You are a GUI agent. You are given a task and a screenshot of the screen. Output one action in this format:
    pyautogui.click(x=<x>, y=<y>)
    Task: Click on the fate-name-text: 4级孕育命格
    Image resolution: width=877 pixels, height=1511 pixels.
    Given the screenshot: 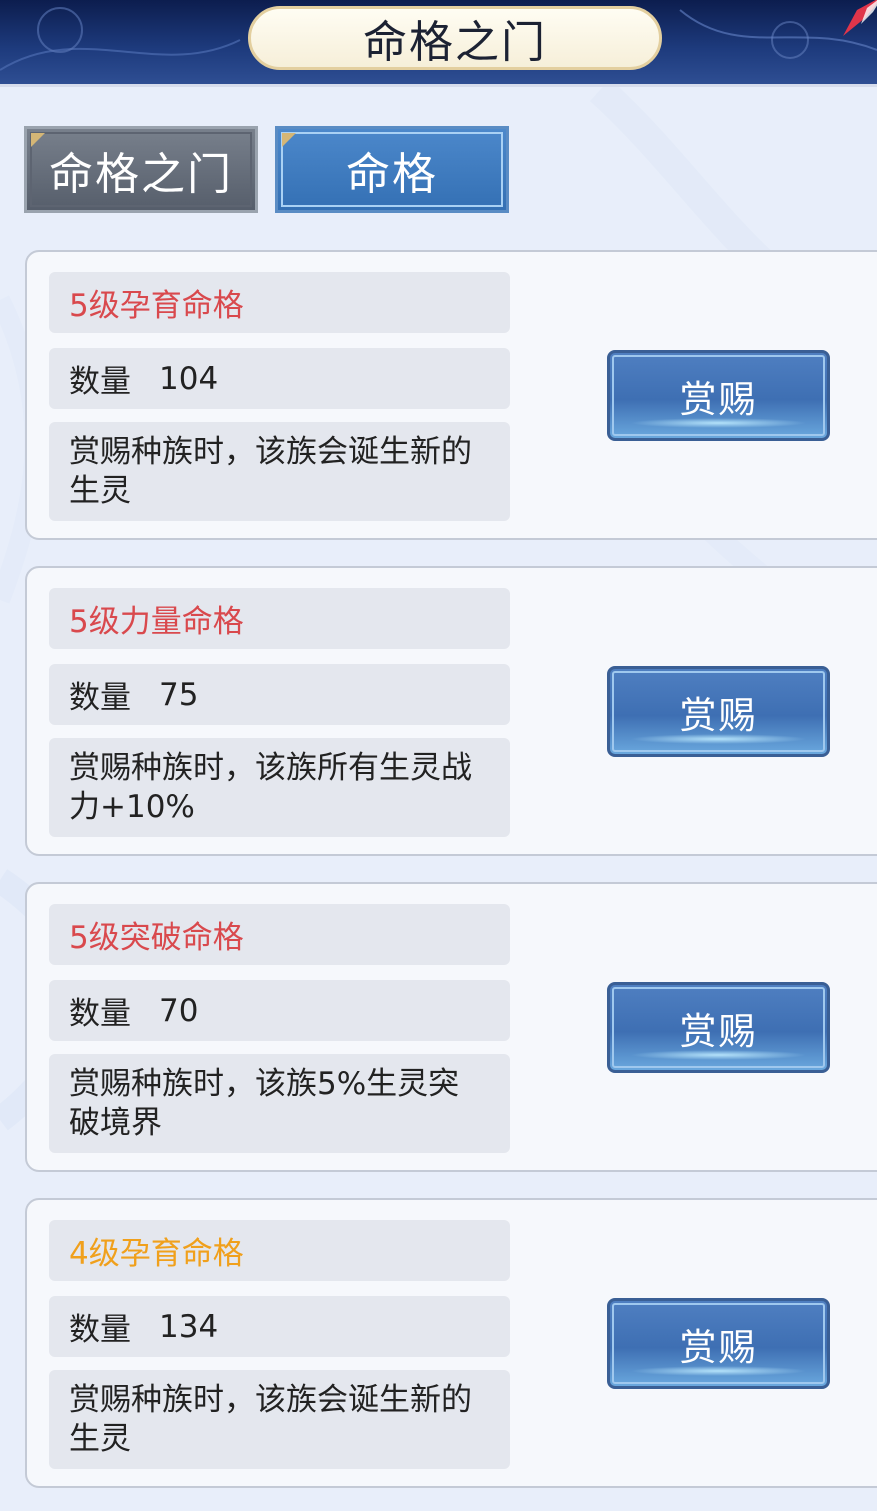 What is the action you would take?
    pyautogui.click(x=156, y=1254)
    